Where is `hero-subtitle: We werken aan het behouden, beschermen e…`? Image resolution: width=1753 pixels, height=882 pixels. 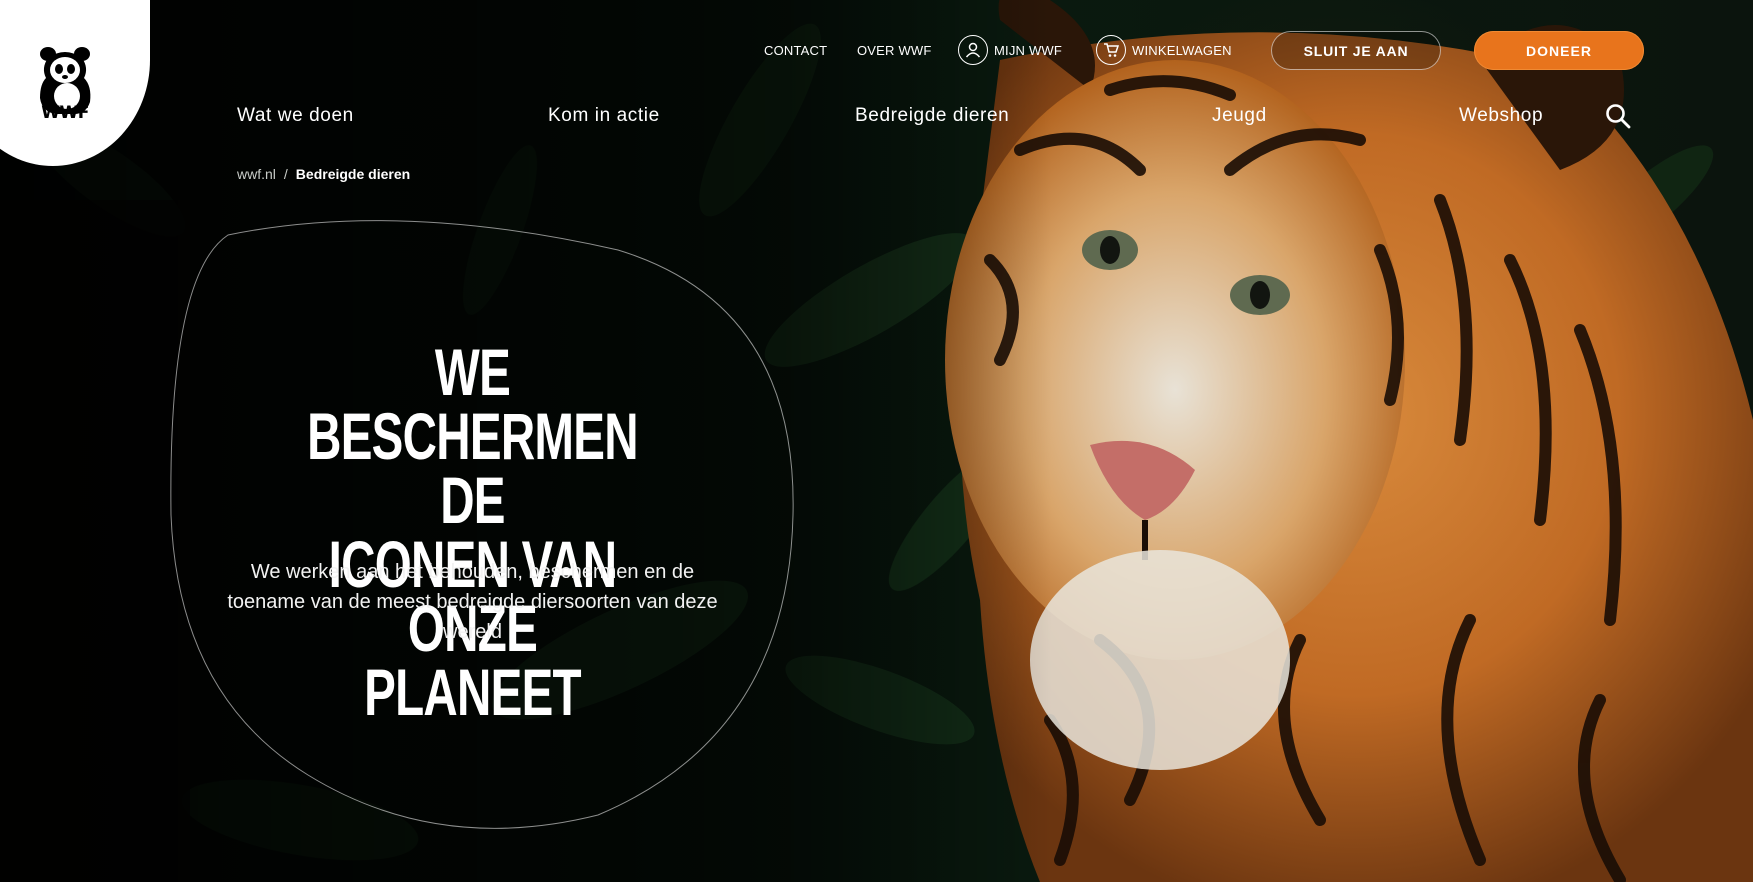
hero-subtitle: We werken aan het behouden, beschermen e… is located at coordinates (472, 602).